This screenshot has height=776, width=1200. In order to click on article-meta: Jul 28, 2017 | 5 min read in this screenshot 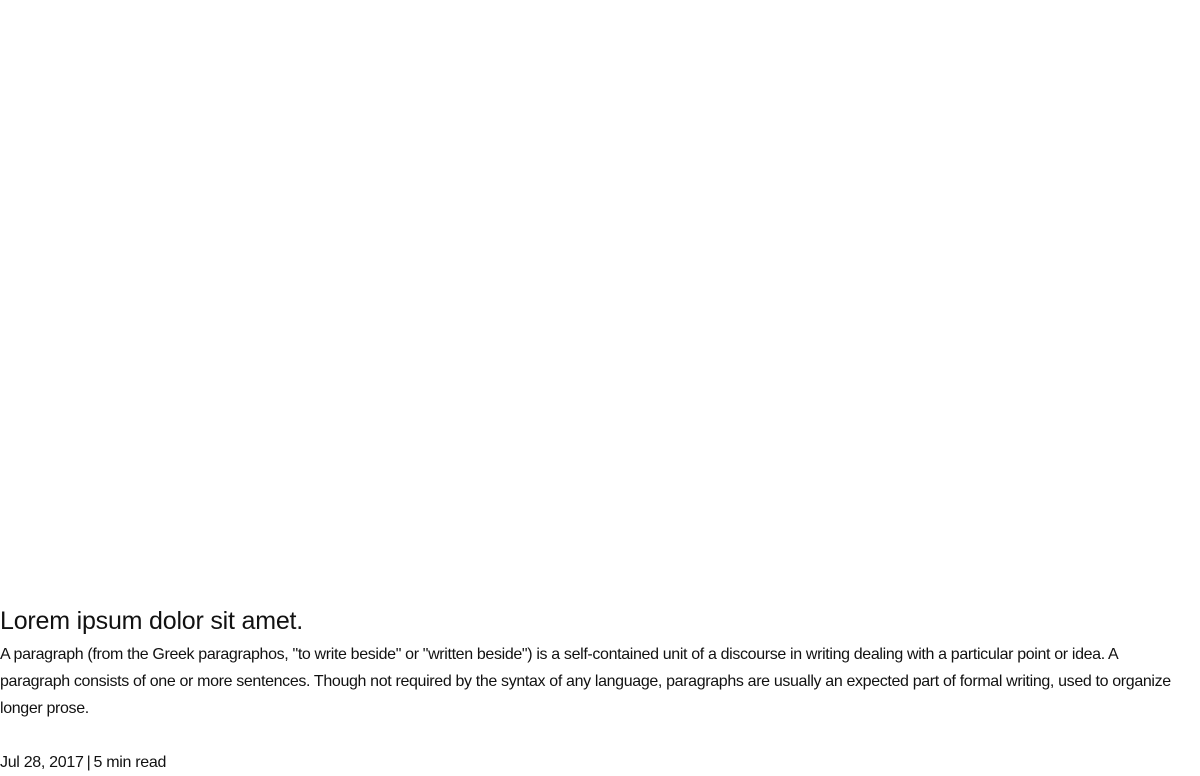, I will do `click(83, 763)`.